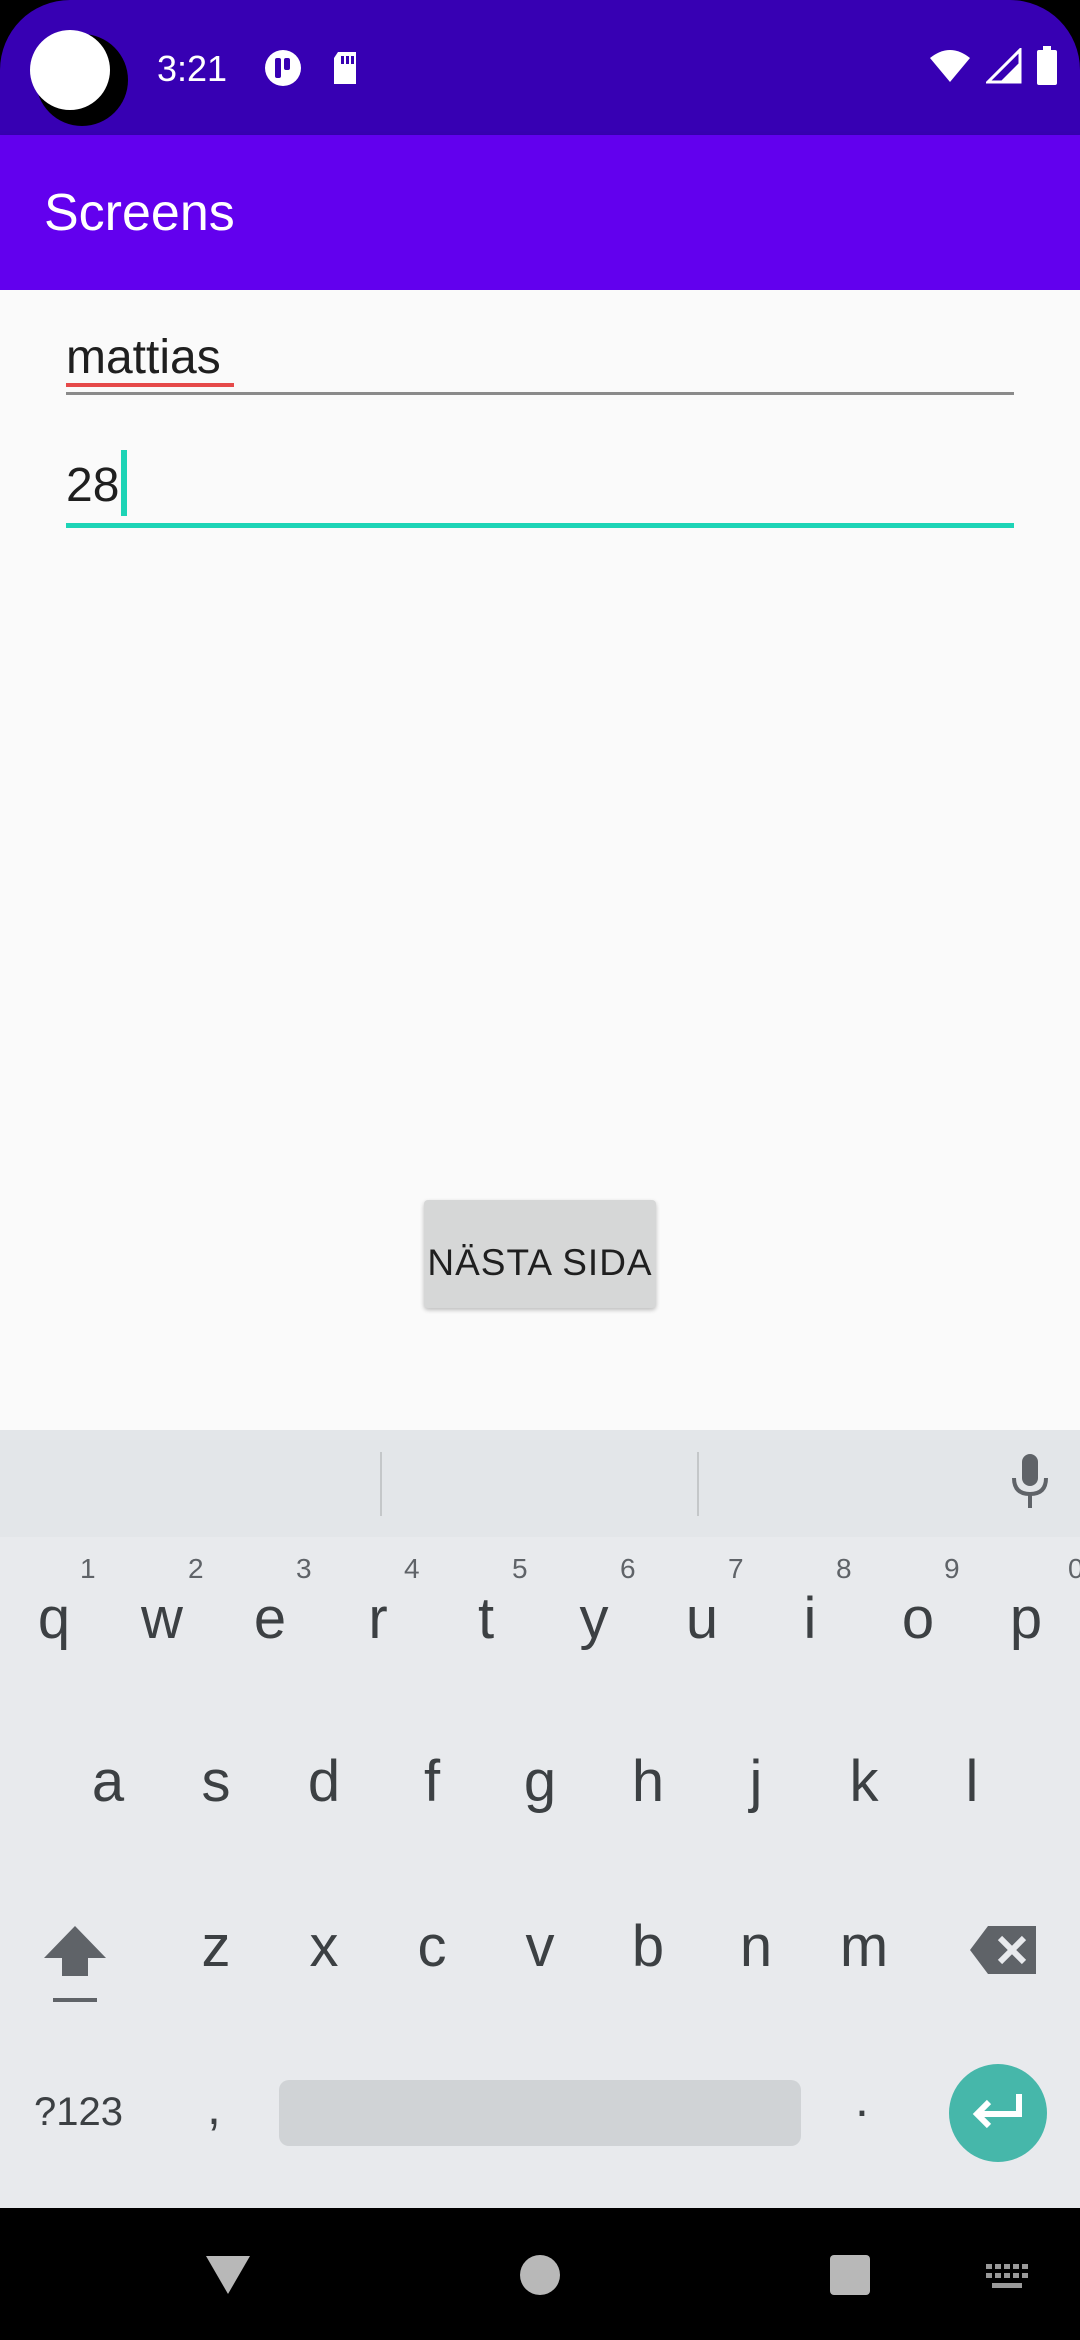 The width and height of the screenshot is (1080, 2340). What do you see at coordinates (862, 2099) in the screenshot?
I see `period-key: .` at bounding box center [862, 2099].